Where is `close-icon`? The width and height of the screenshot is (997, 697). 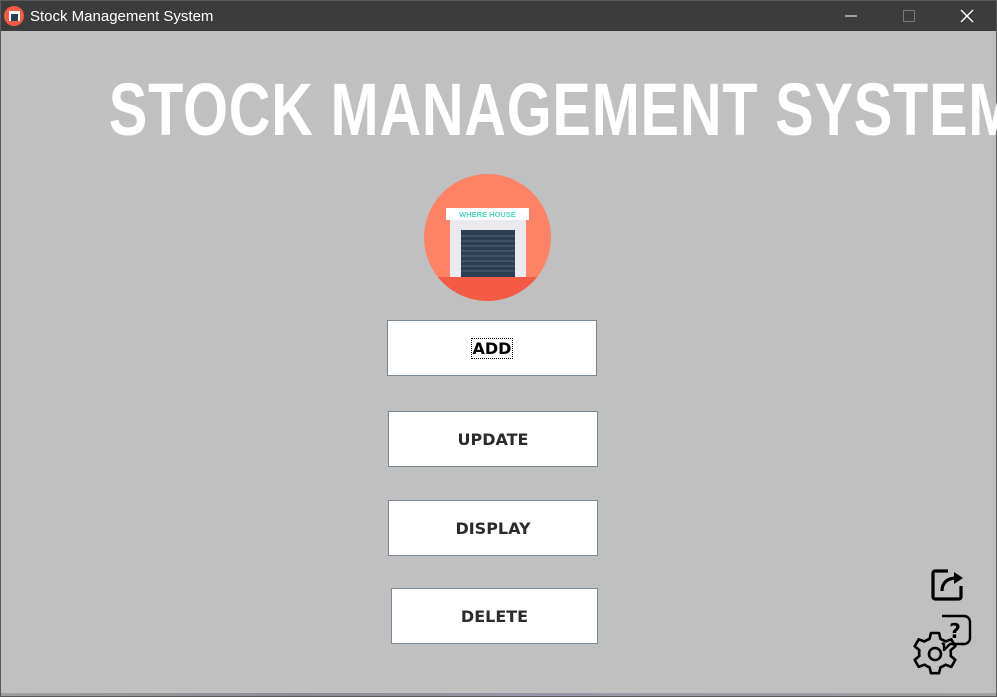
close-icon is located at coordinates (967, 16).